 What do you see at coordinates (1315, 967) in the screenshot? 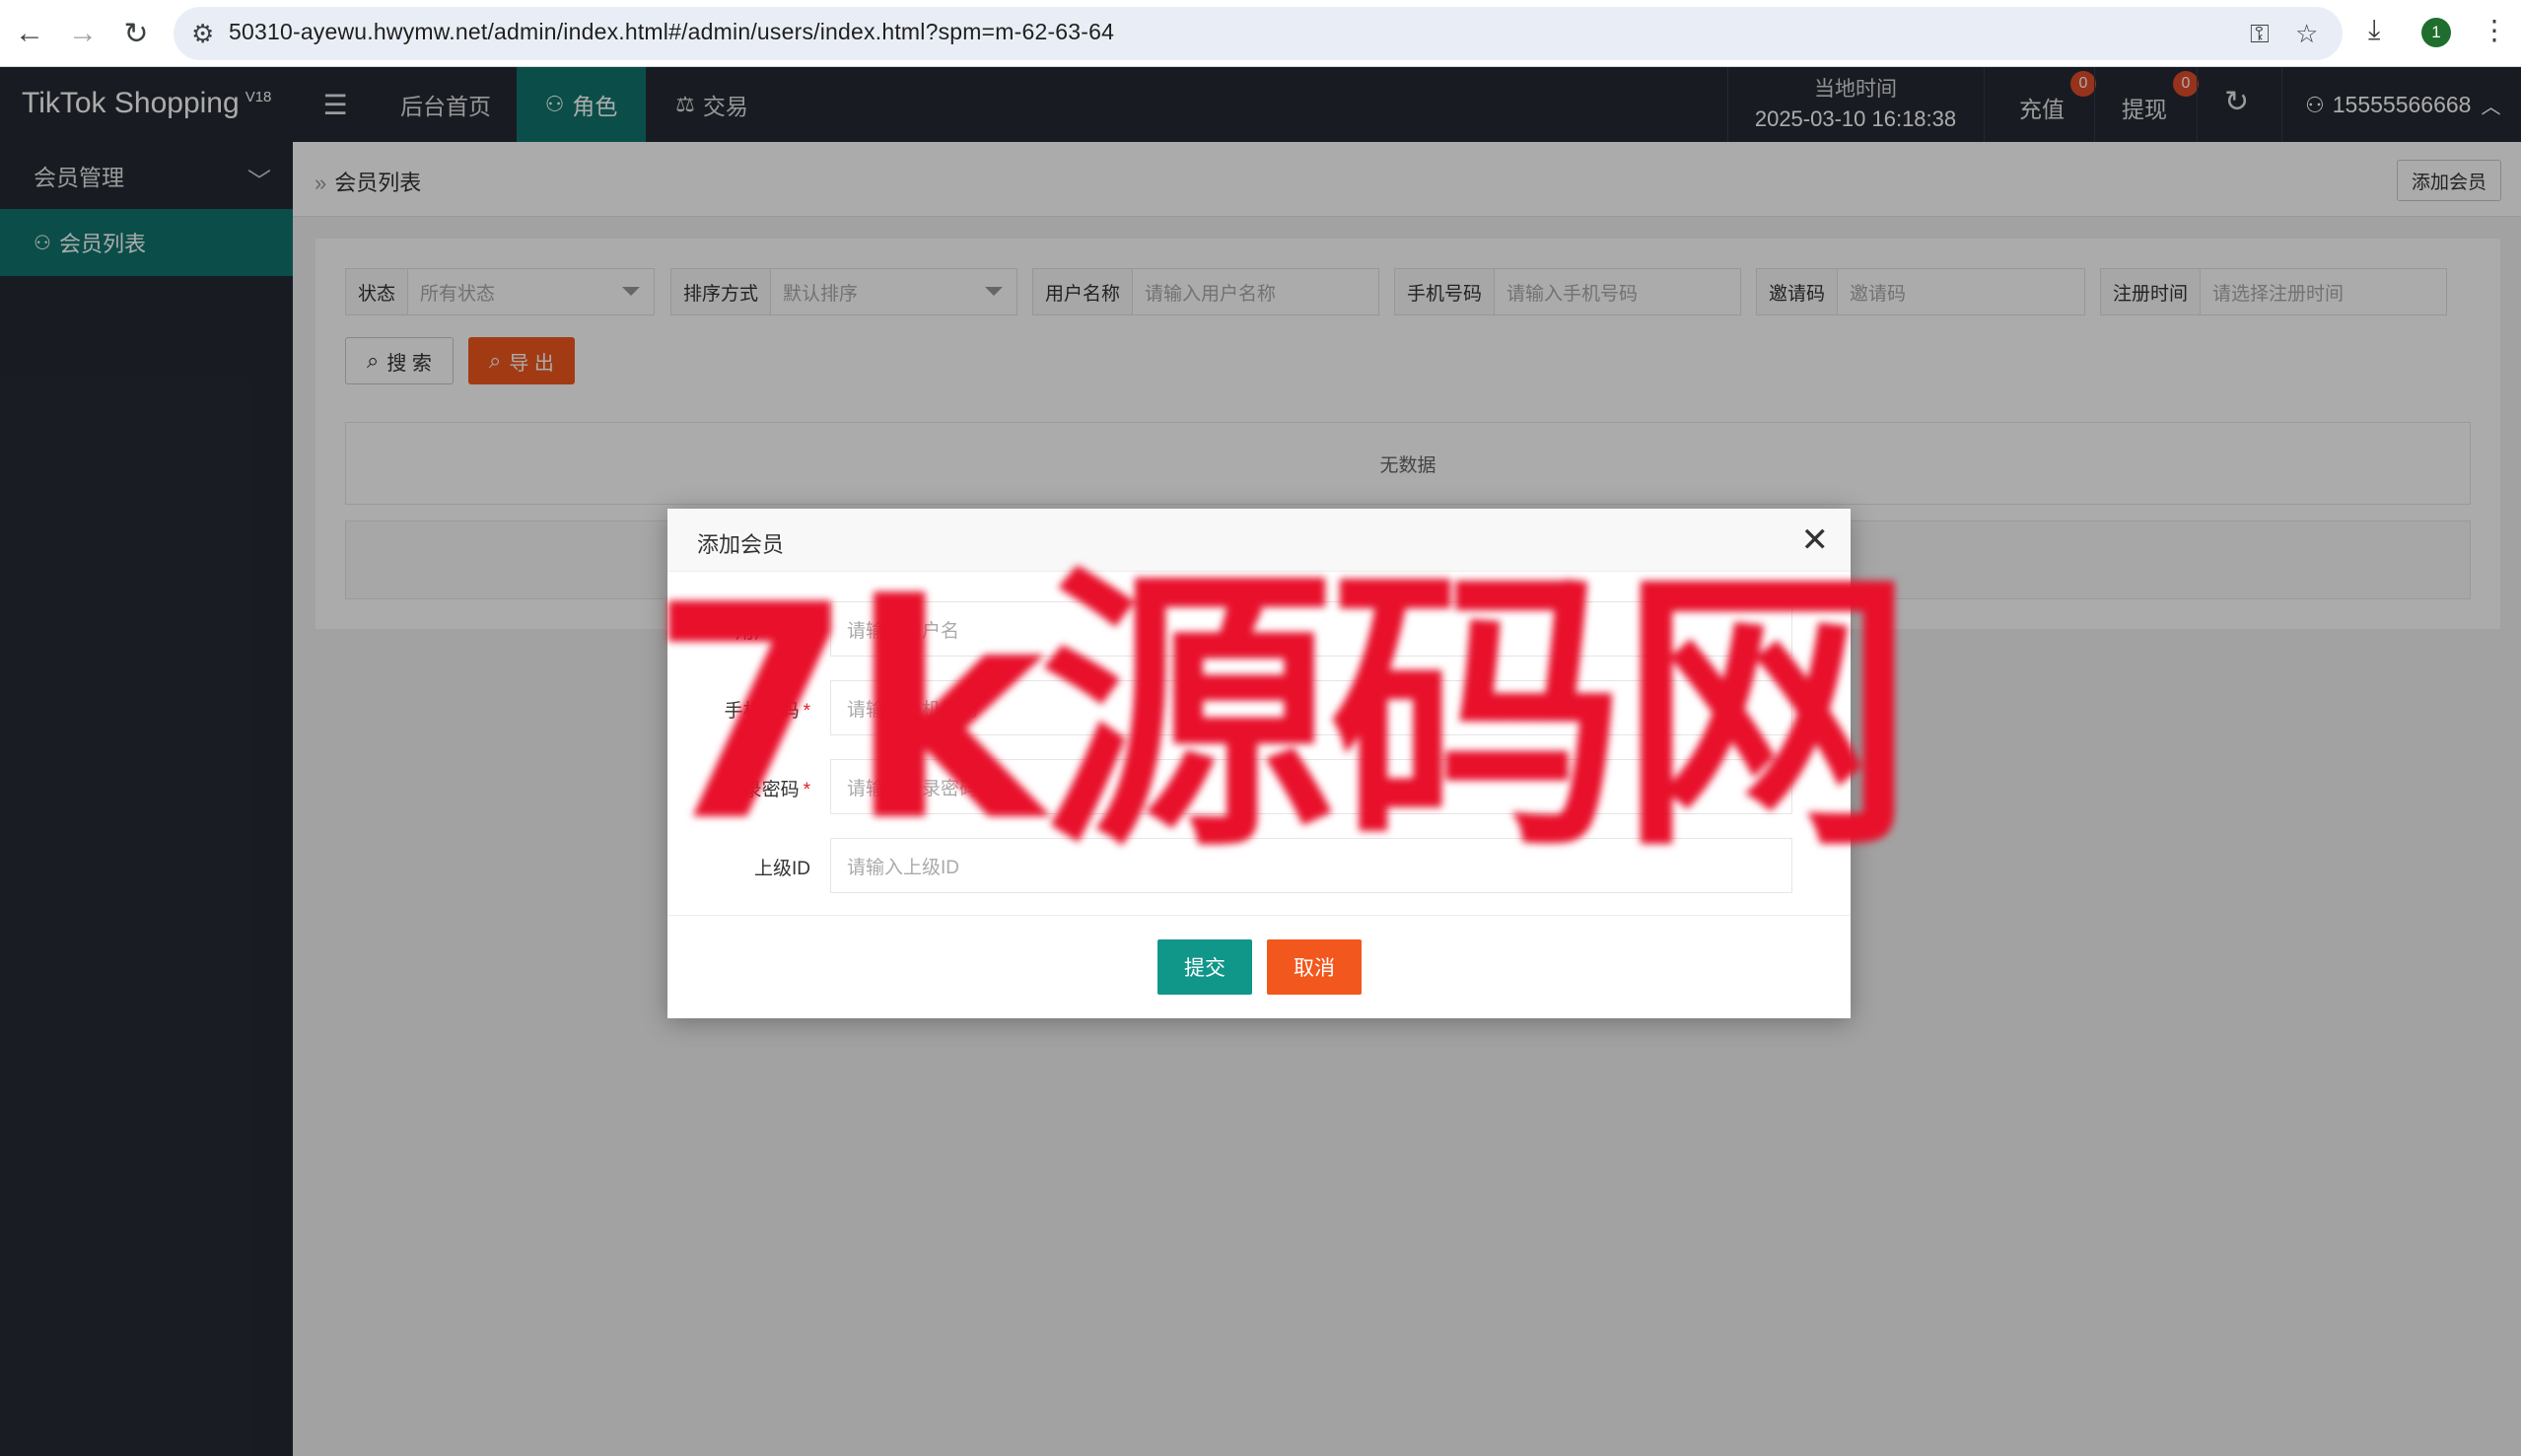
I see `cancel-button: 取消` at bounding box center [1315, 967].